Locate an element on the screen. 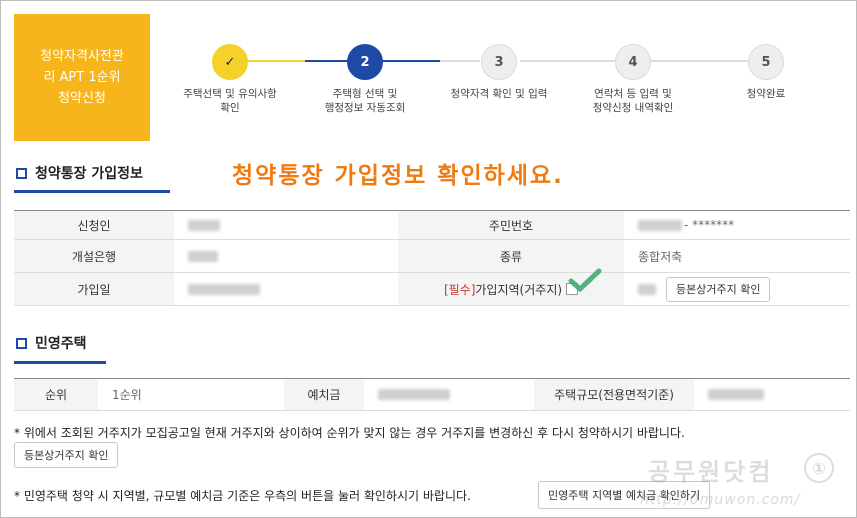  deposit-value is located at coordinates (449, 394).